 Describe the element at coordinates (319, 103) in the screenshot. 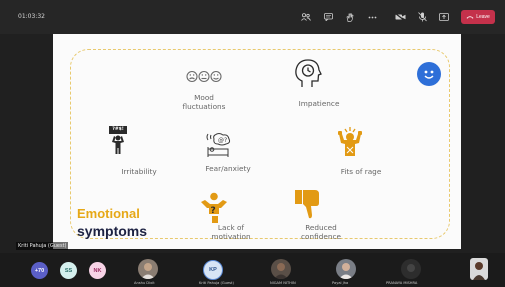

I see `symptom-impatience: Impatience` at that location.